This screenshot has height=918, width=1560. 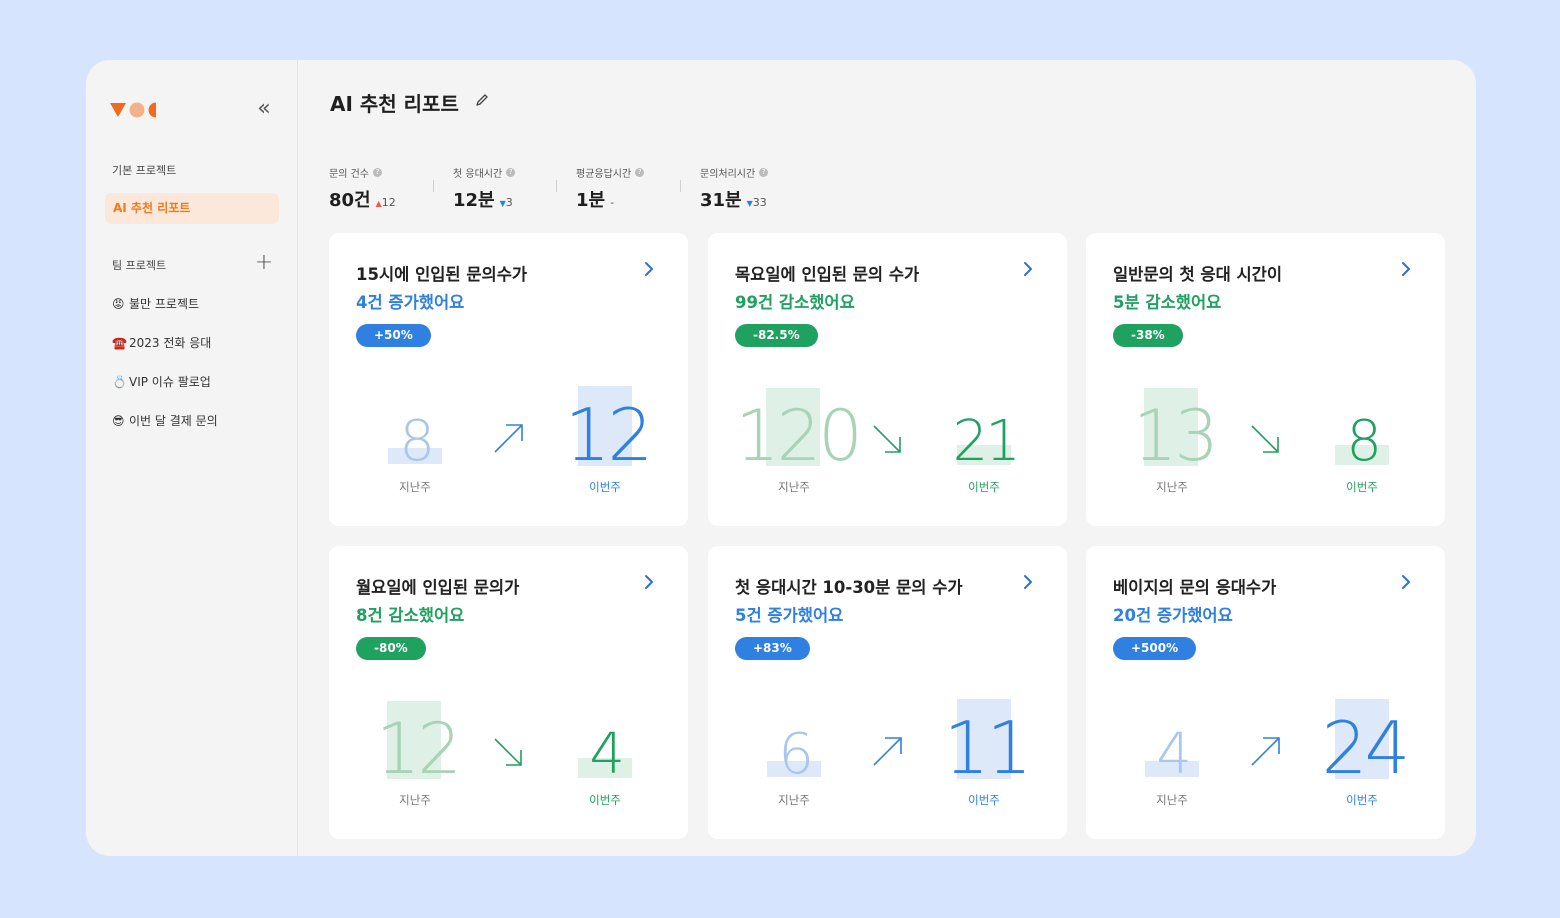 What do you see at coordinates (509, 202) in the screenshot?
I see `stat-delta: 3` at bounding box center [509, 202].